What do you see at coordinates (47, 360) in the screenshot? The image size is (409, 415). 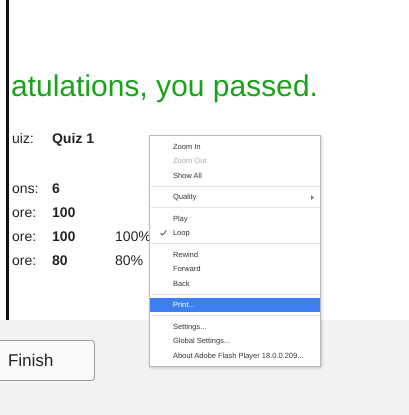 I see `finish-button: Finish` at bounding box center [47, 360].